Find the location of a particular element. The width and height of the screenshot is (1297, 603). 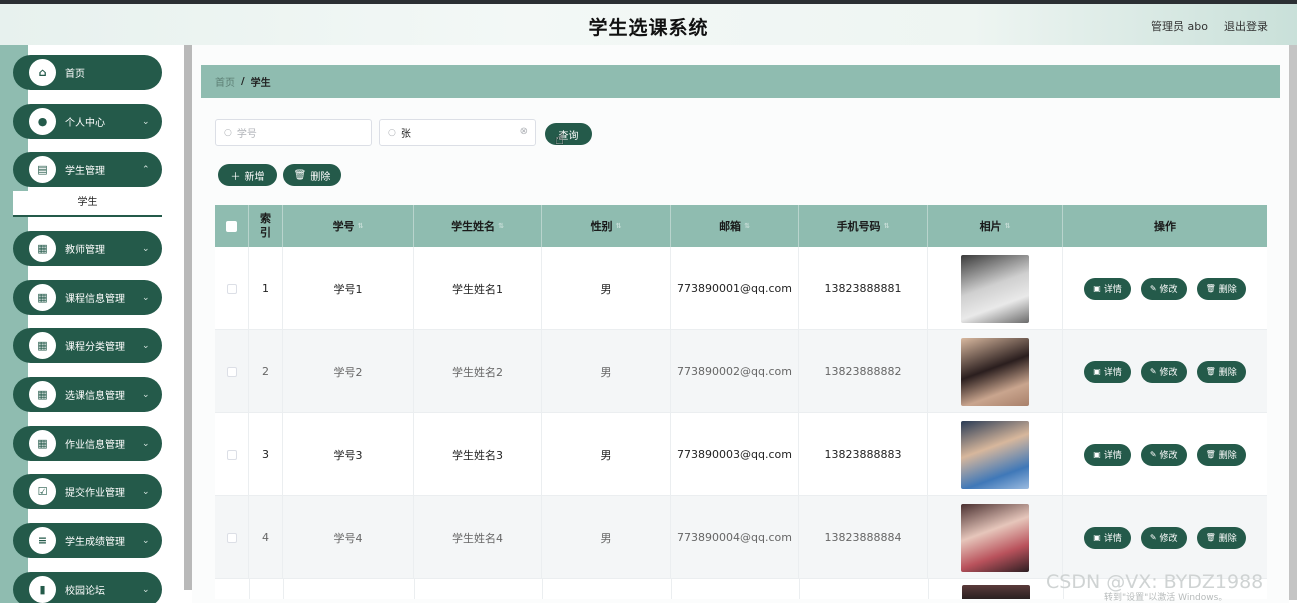

sidebar-item: ▦ 作业信息管理 ⌄ is located at coordinates (87, 443).